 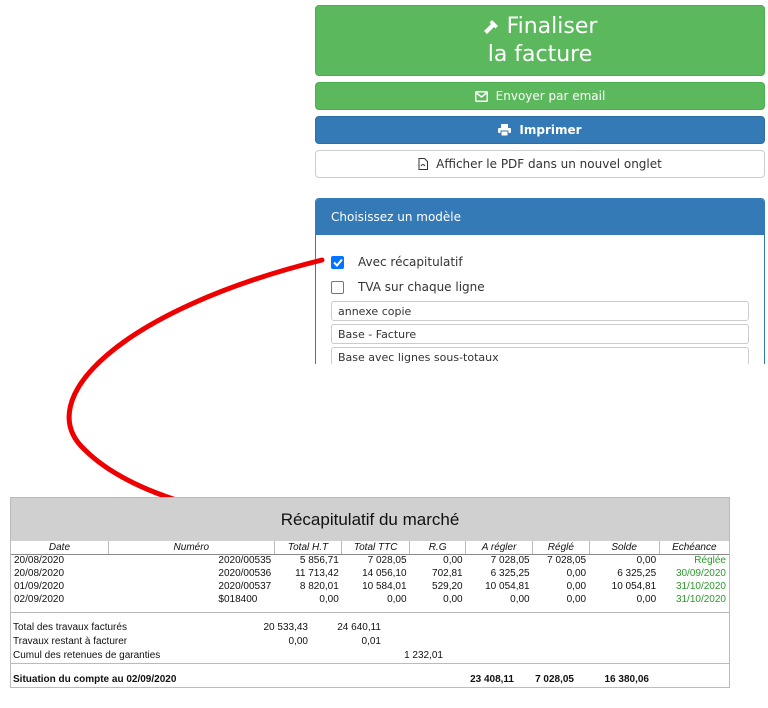 What do you see at coordinates (540, 334) in the screenshot?
I see `template-item: Base - Facture` at bounding box center [540, 334].